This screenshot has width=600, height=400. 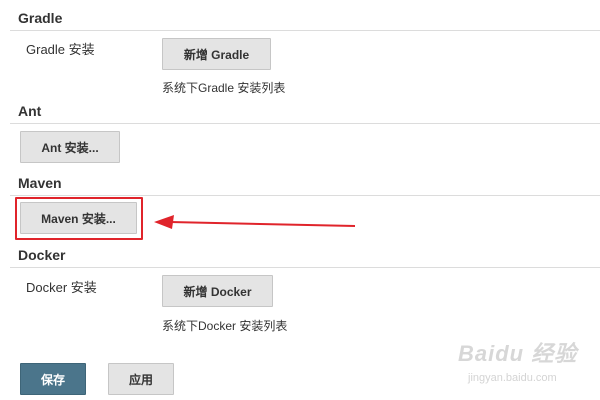 What do you see at coordinates (512, 378) in the screenshot?
I see `watermark-url: jingyan.baidu.com` at bounding box center [512, 378].